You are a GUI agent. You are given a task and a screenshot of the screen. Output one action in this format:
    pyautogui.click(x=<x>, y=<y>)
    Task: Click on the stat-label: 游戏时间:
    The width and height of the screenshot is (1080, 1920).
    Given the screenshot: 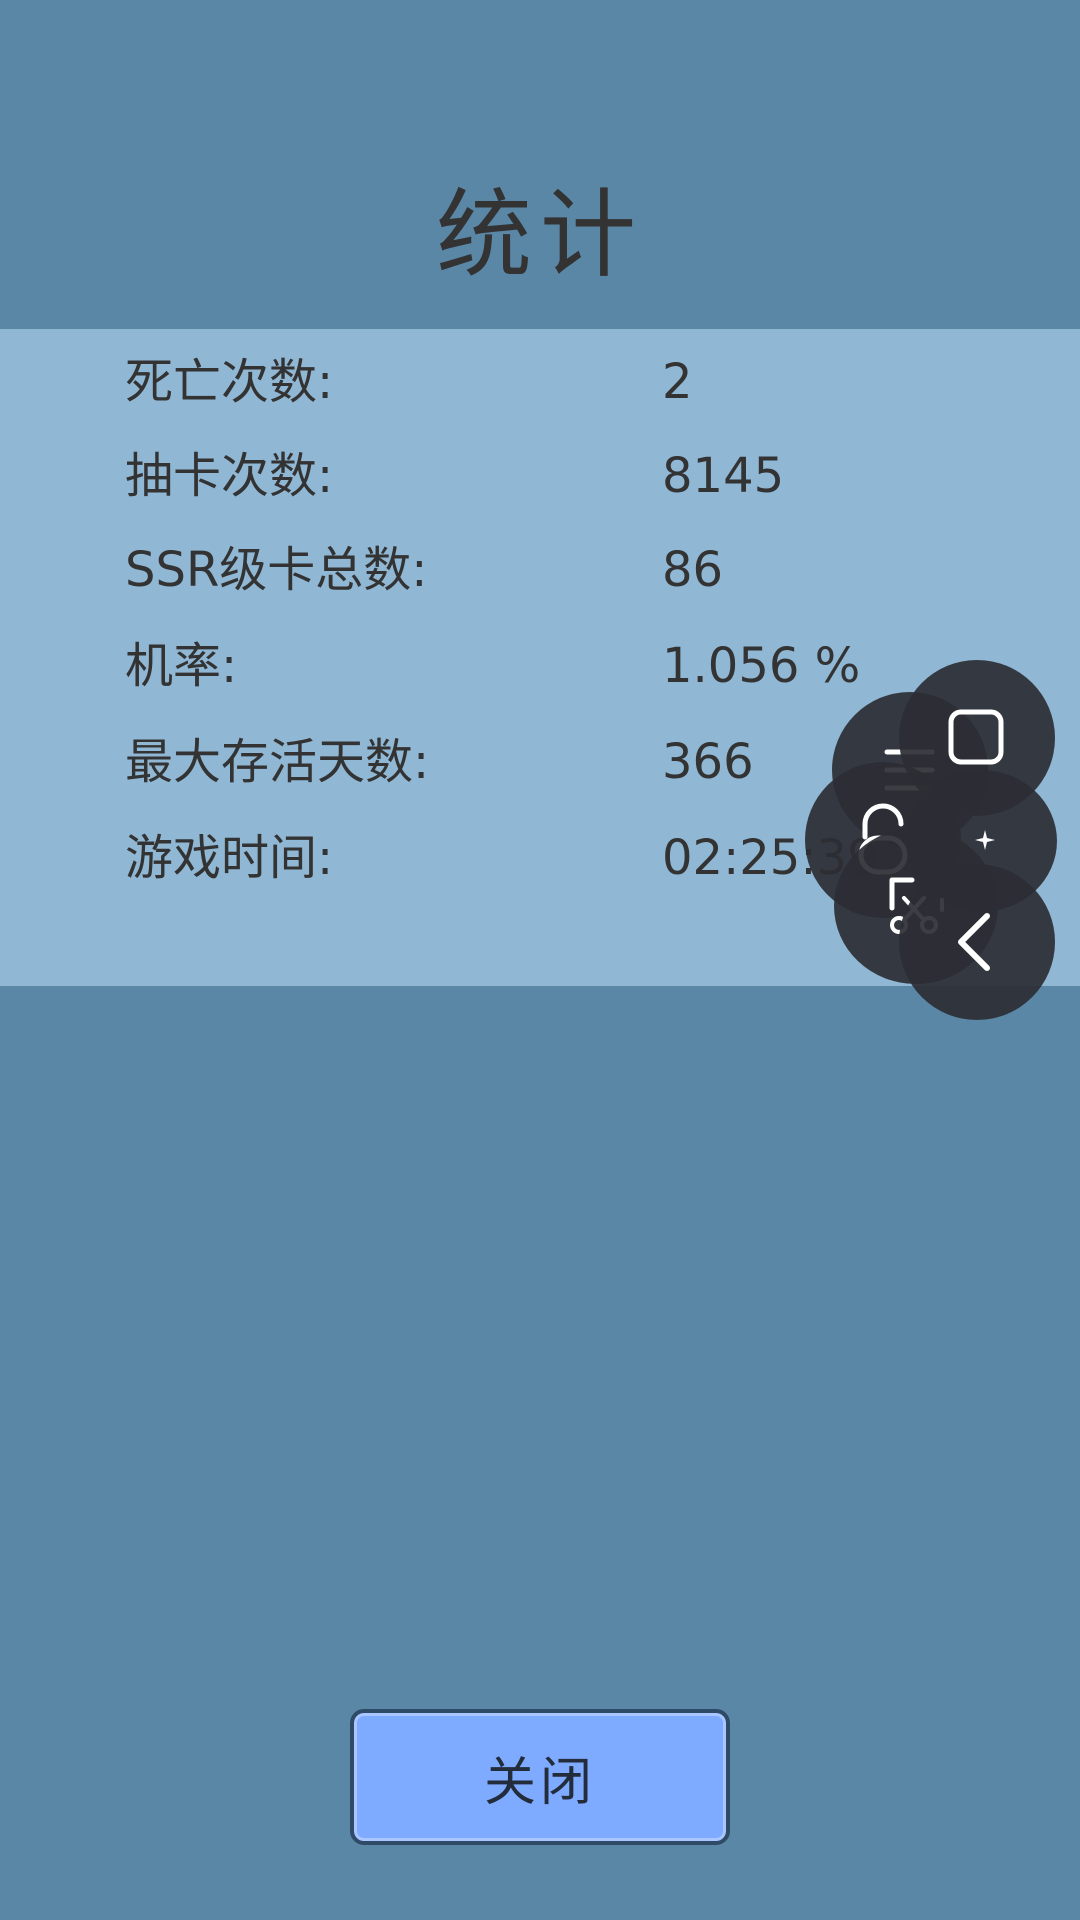 What is the action you would take?
    pyautogui.click(x=229, y=858)
    